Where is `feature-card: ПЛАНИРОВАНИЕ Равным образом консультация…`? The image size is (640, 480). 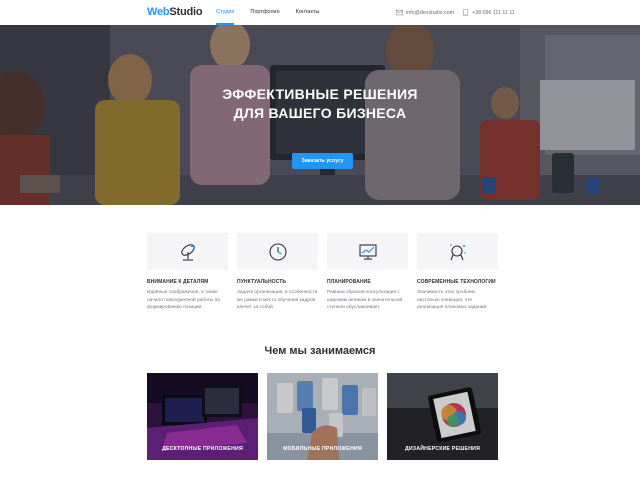 feature-card: ПЛАНИРОВАНИЕ Равным образом консультация… is located at coordinates (367, 272).